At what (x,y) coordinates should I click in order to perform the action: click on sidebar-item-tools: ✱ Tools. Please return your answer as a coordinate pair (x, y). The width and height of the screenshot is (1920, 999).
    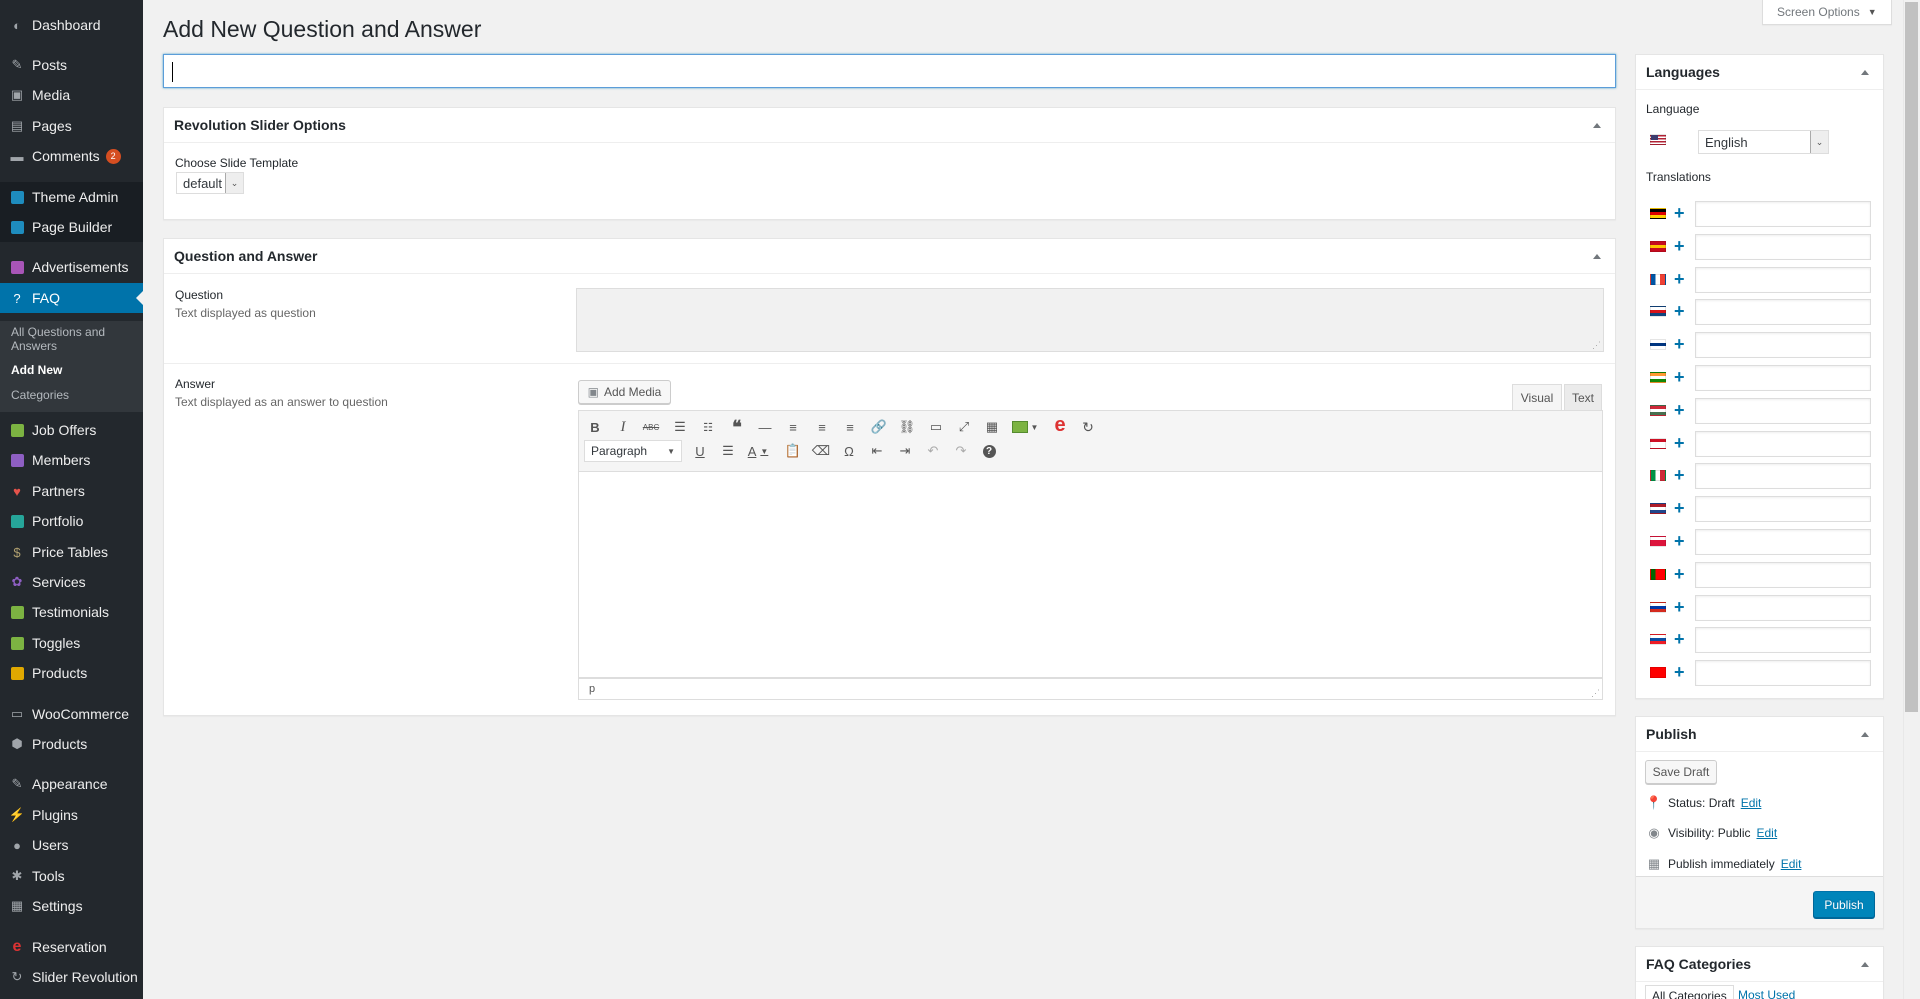
    Looking at the image, I should click on (71, 876).